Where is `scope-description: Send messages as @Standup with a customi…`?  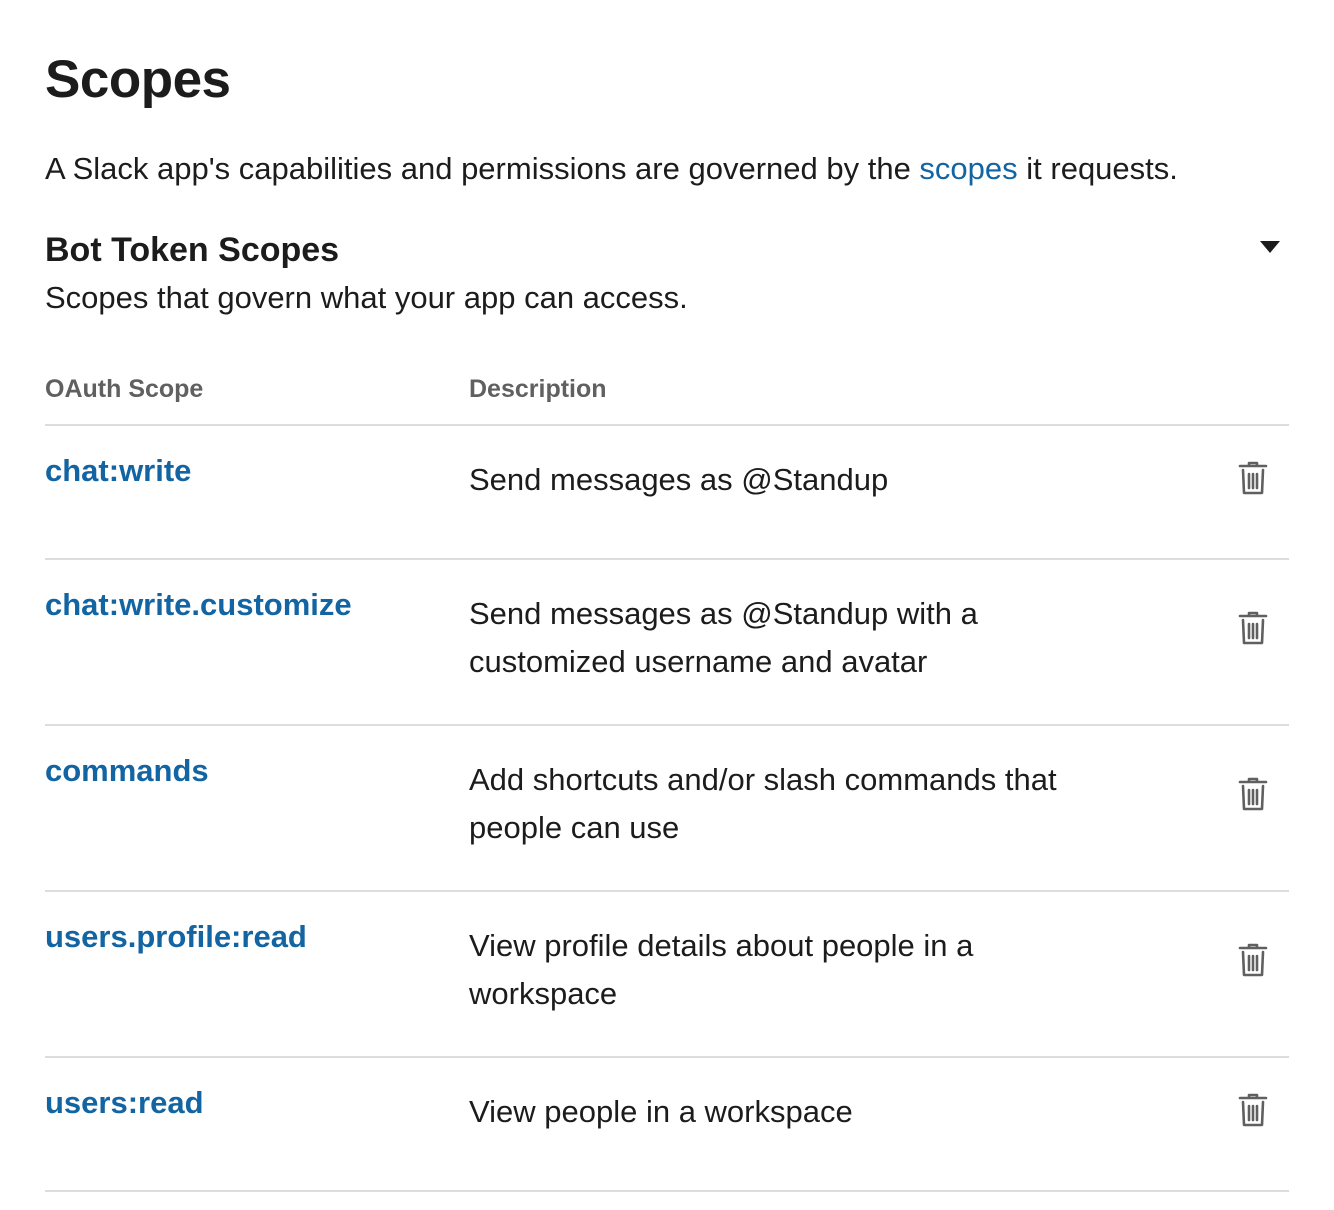 scope-description: Send messages as @Standup with a customi… is located at coordinates (723, 637).